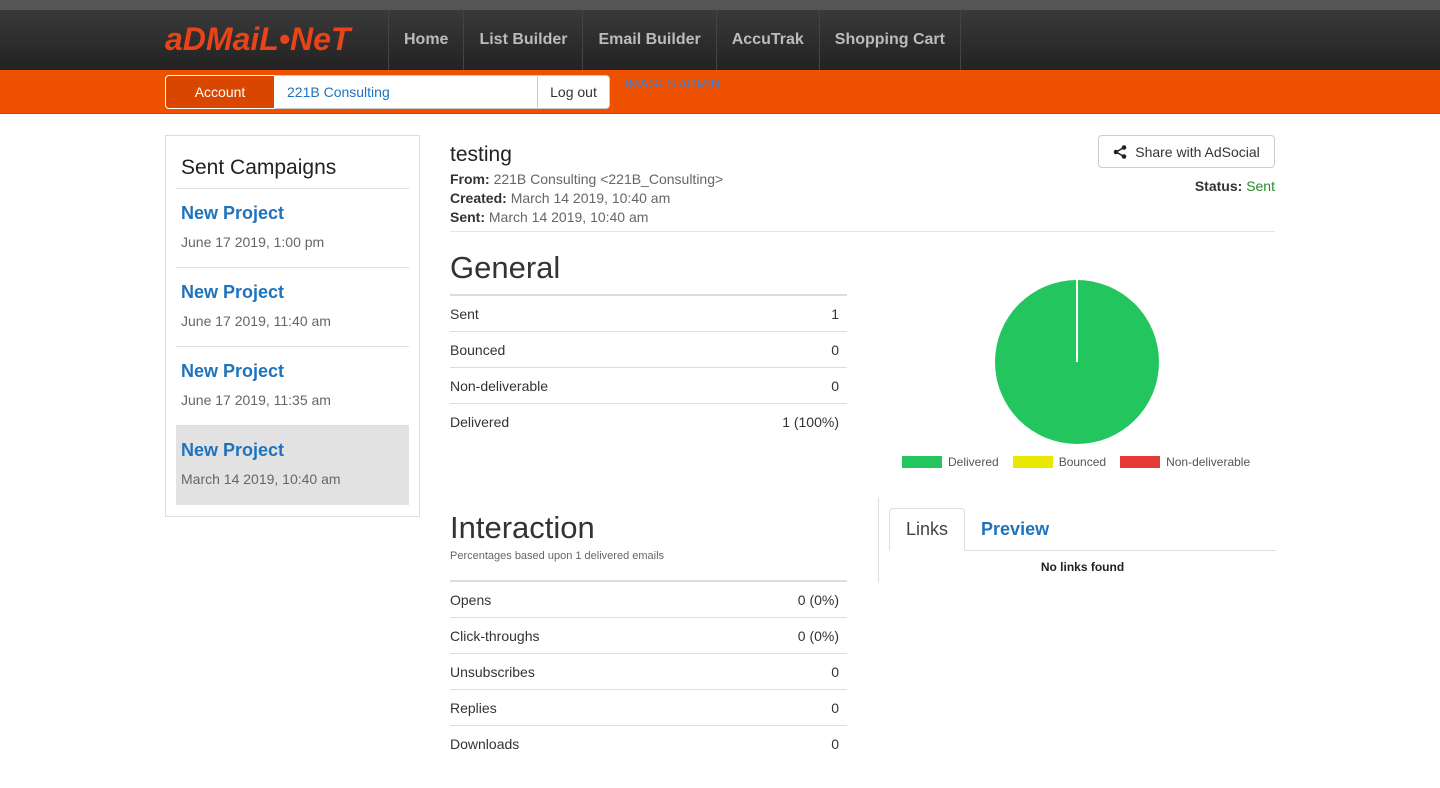  I want to click on legend-swatch-non-deliverable, so click(1140, 462).